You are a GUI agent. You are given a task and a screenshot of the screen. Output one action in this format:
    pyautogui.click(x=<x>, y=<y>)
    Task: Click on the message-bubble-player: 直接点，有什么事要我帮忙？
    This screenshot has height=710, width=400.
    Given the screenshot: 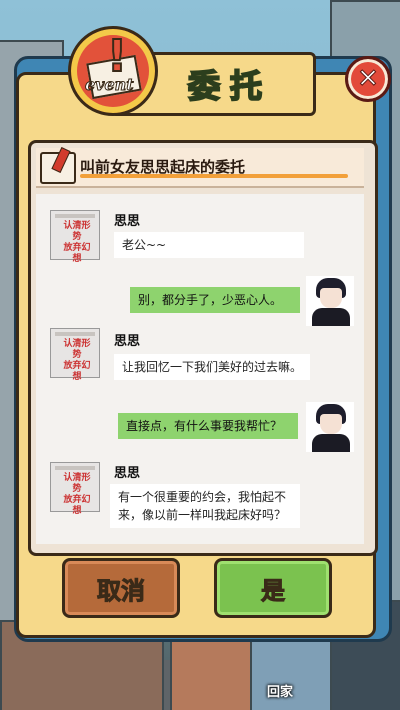 What is the action you would take?
    pyautogui.click(x=208, y=426)
    